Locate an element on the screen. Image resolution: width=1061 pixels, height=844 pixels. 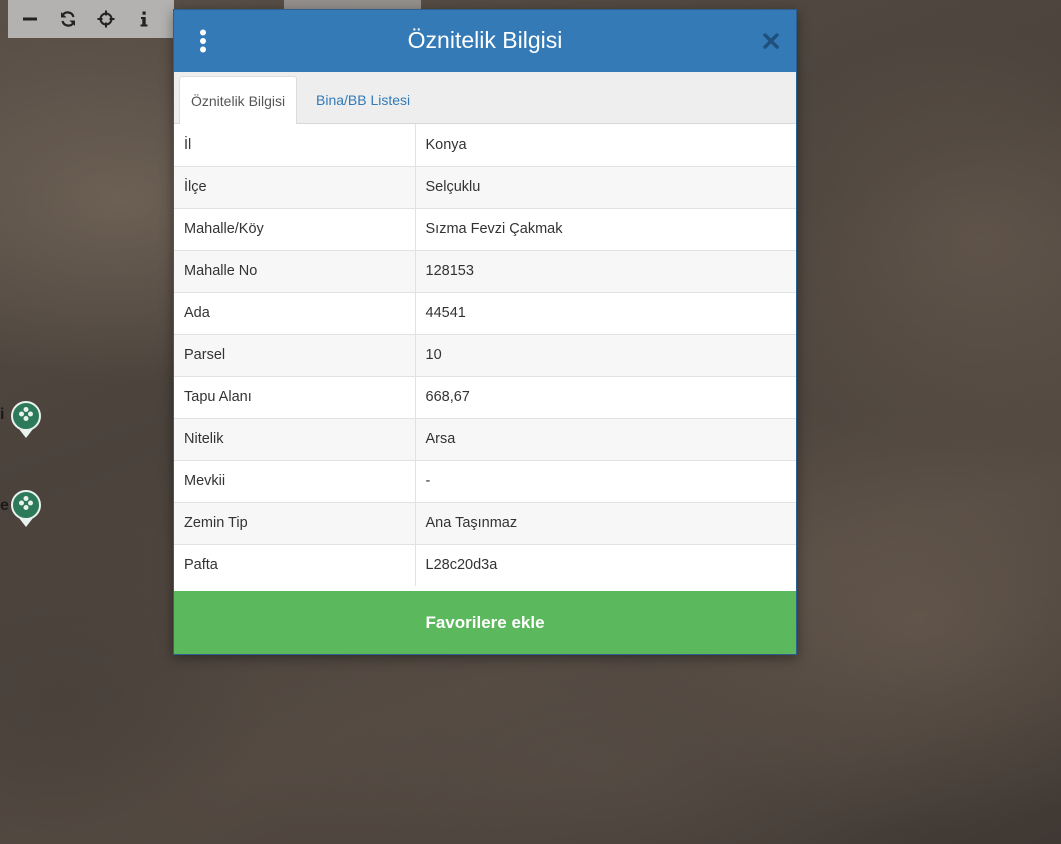
attribute-value: Ana Taşınmaz is located at coordinates (605, 522).